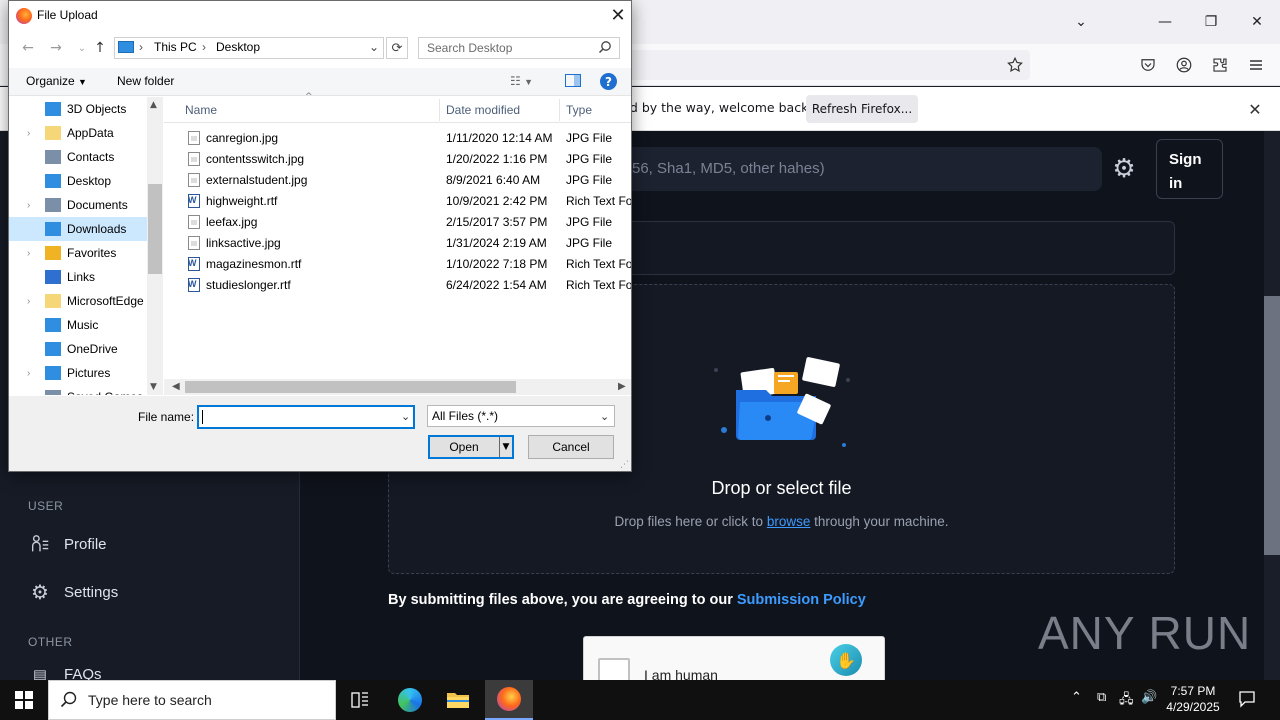 The image size is (1280, 720). I want to click on notification-close-icon: ✕, so click(1255, 109).